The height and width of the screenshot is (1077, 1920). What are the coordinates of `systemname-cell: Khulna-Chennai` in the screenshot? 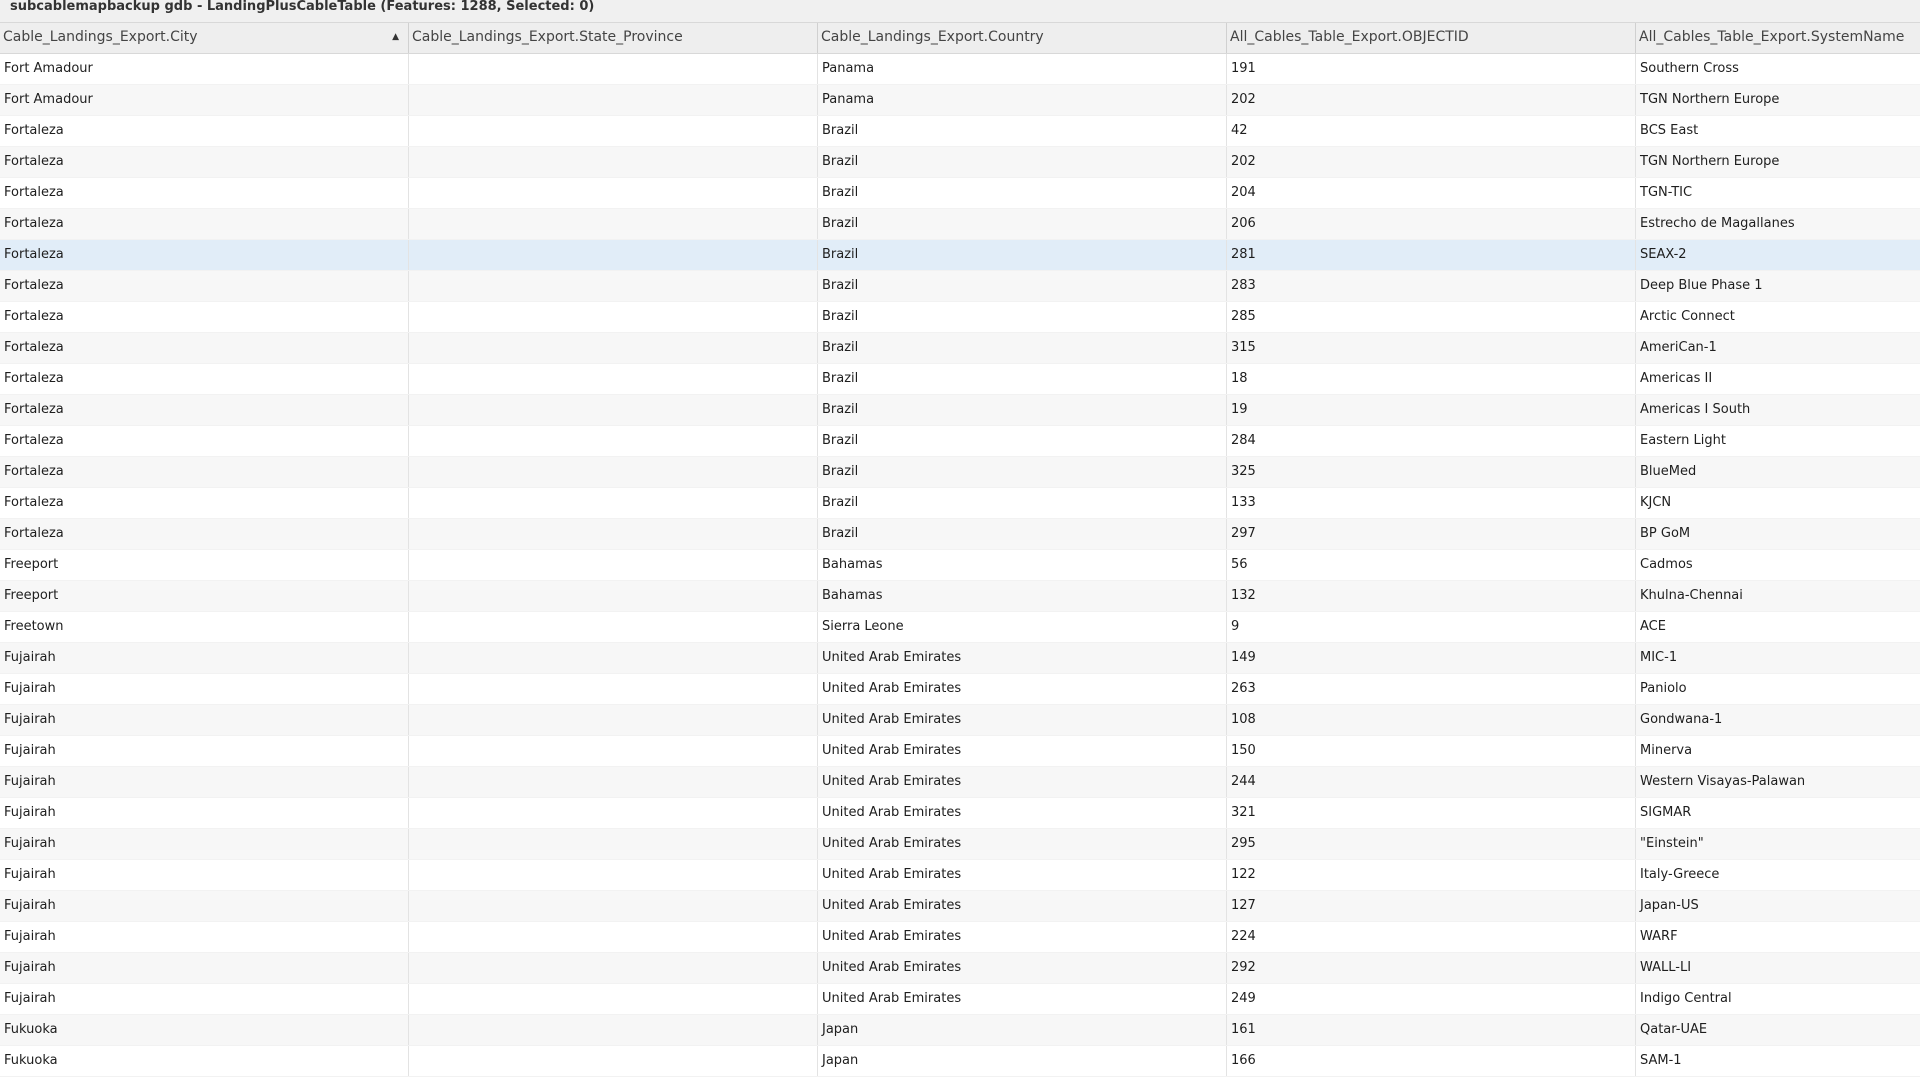 It's located at (1778, 596).